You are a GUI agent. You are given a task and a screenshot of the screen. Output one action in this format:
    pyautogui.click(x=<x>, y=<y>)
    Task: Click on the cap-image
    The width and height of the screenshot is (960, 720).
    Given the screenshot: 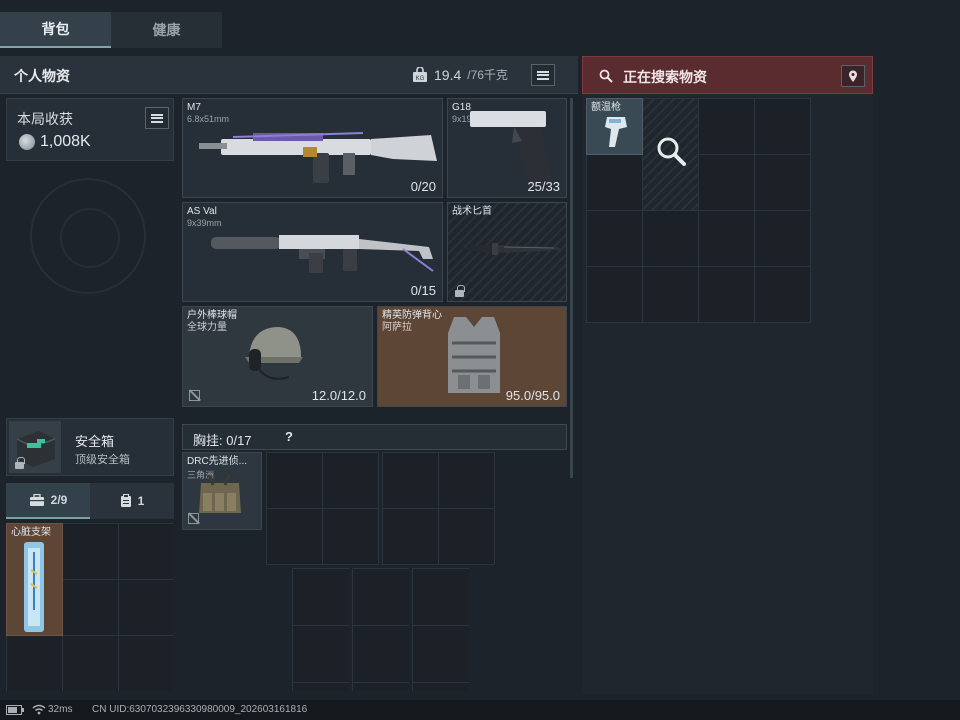 What is the action you would take?
    pyautogui.click(x=274, y=353)
    